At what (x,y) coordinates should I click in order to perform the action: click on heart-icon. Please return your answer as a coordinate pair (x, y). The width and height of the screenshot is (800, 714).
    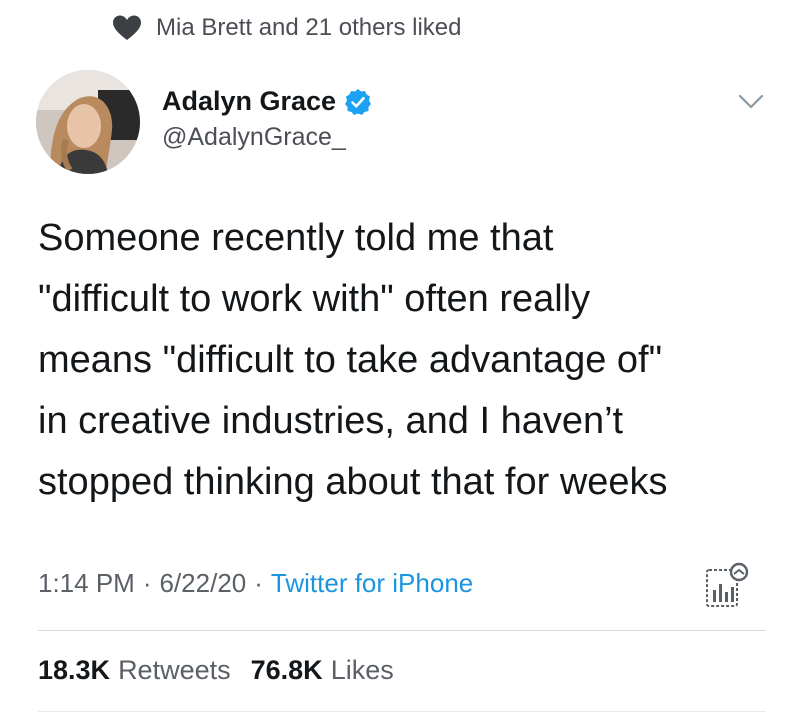
    Looking at the image, I should click on (127, 28).